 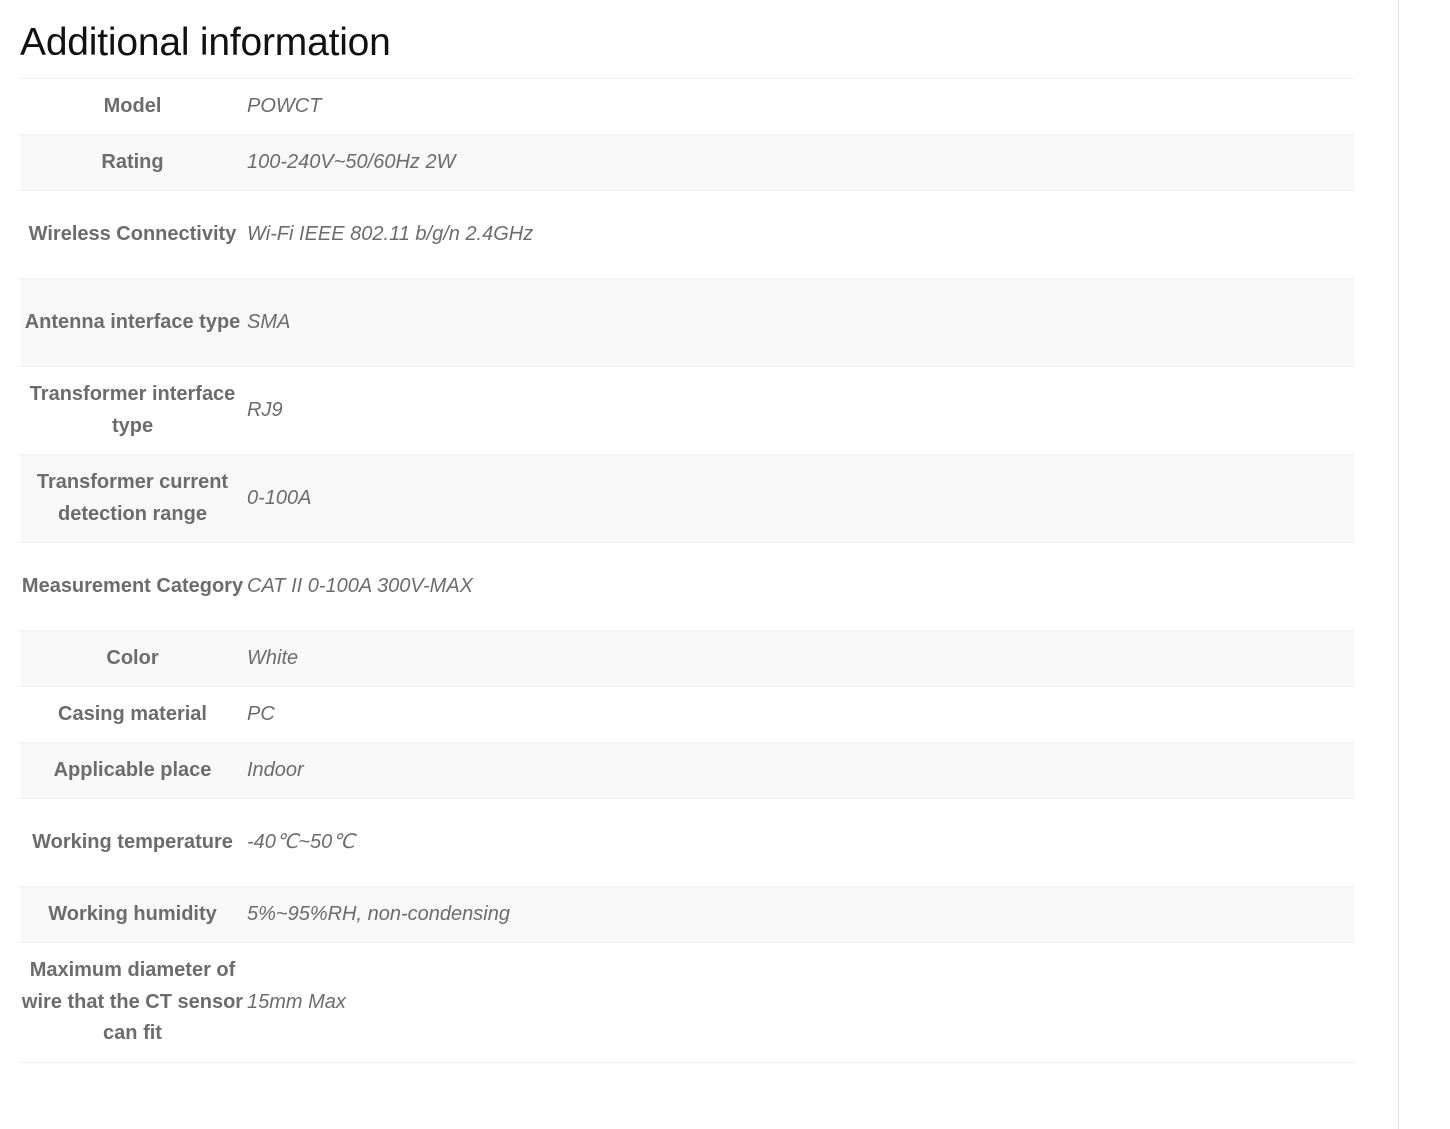 What do you see at coordinates (275, 769) in the screenshot?
I see `attribute-value-text: Indoor` at bounding box center [275, 769].